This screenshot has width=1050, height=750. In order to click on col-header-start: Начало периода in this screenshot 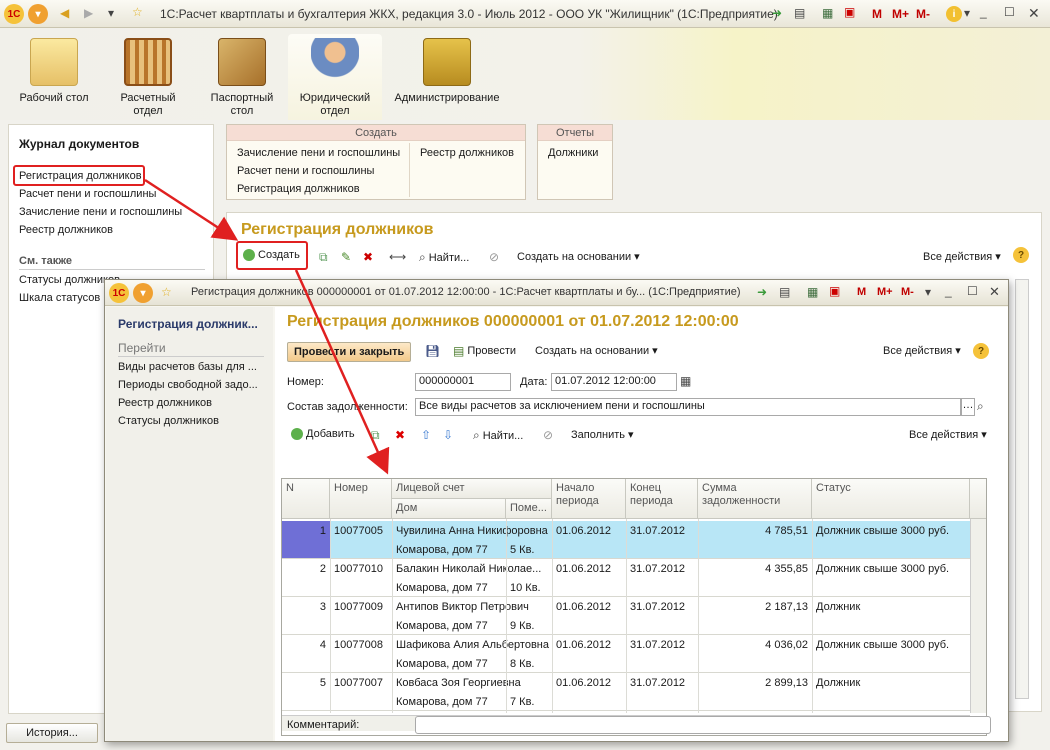, I will do `click(589, 499)`.